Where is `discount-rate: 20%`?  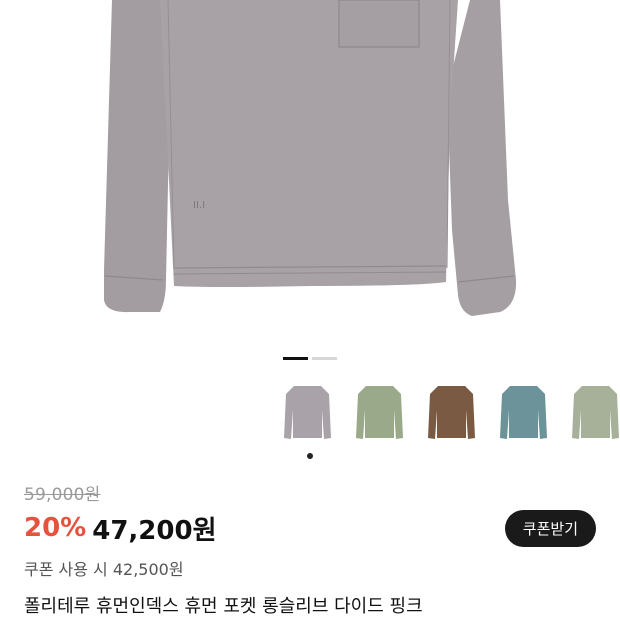 discount-rate: 20% is located at coordinates (55, 528).